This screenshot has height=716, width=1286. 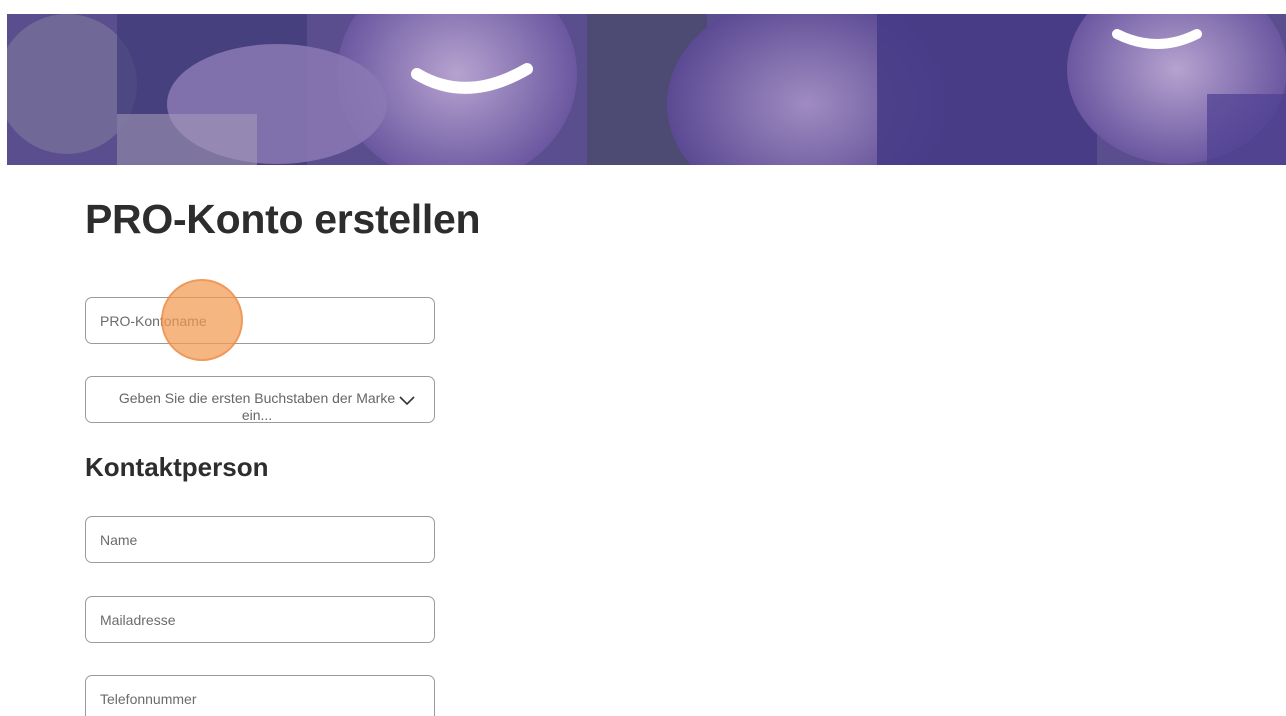 I want to click on chevron-down-icon, so click(x=407, y=401).